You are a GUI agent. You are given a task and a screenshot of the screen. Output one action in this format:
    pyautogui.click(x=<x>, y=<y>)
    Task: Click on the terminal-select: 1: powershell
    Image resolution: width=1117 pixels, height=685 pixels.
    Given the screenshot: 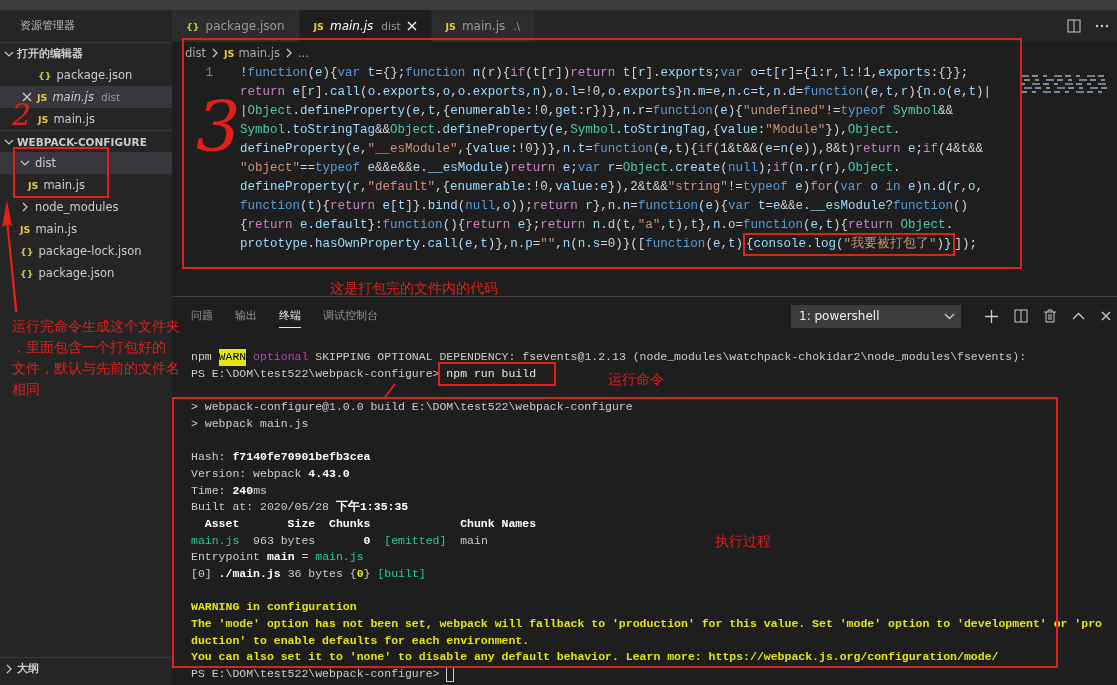 What is the action you would take?
    pyautogui.click(x=876, y=316)
    